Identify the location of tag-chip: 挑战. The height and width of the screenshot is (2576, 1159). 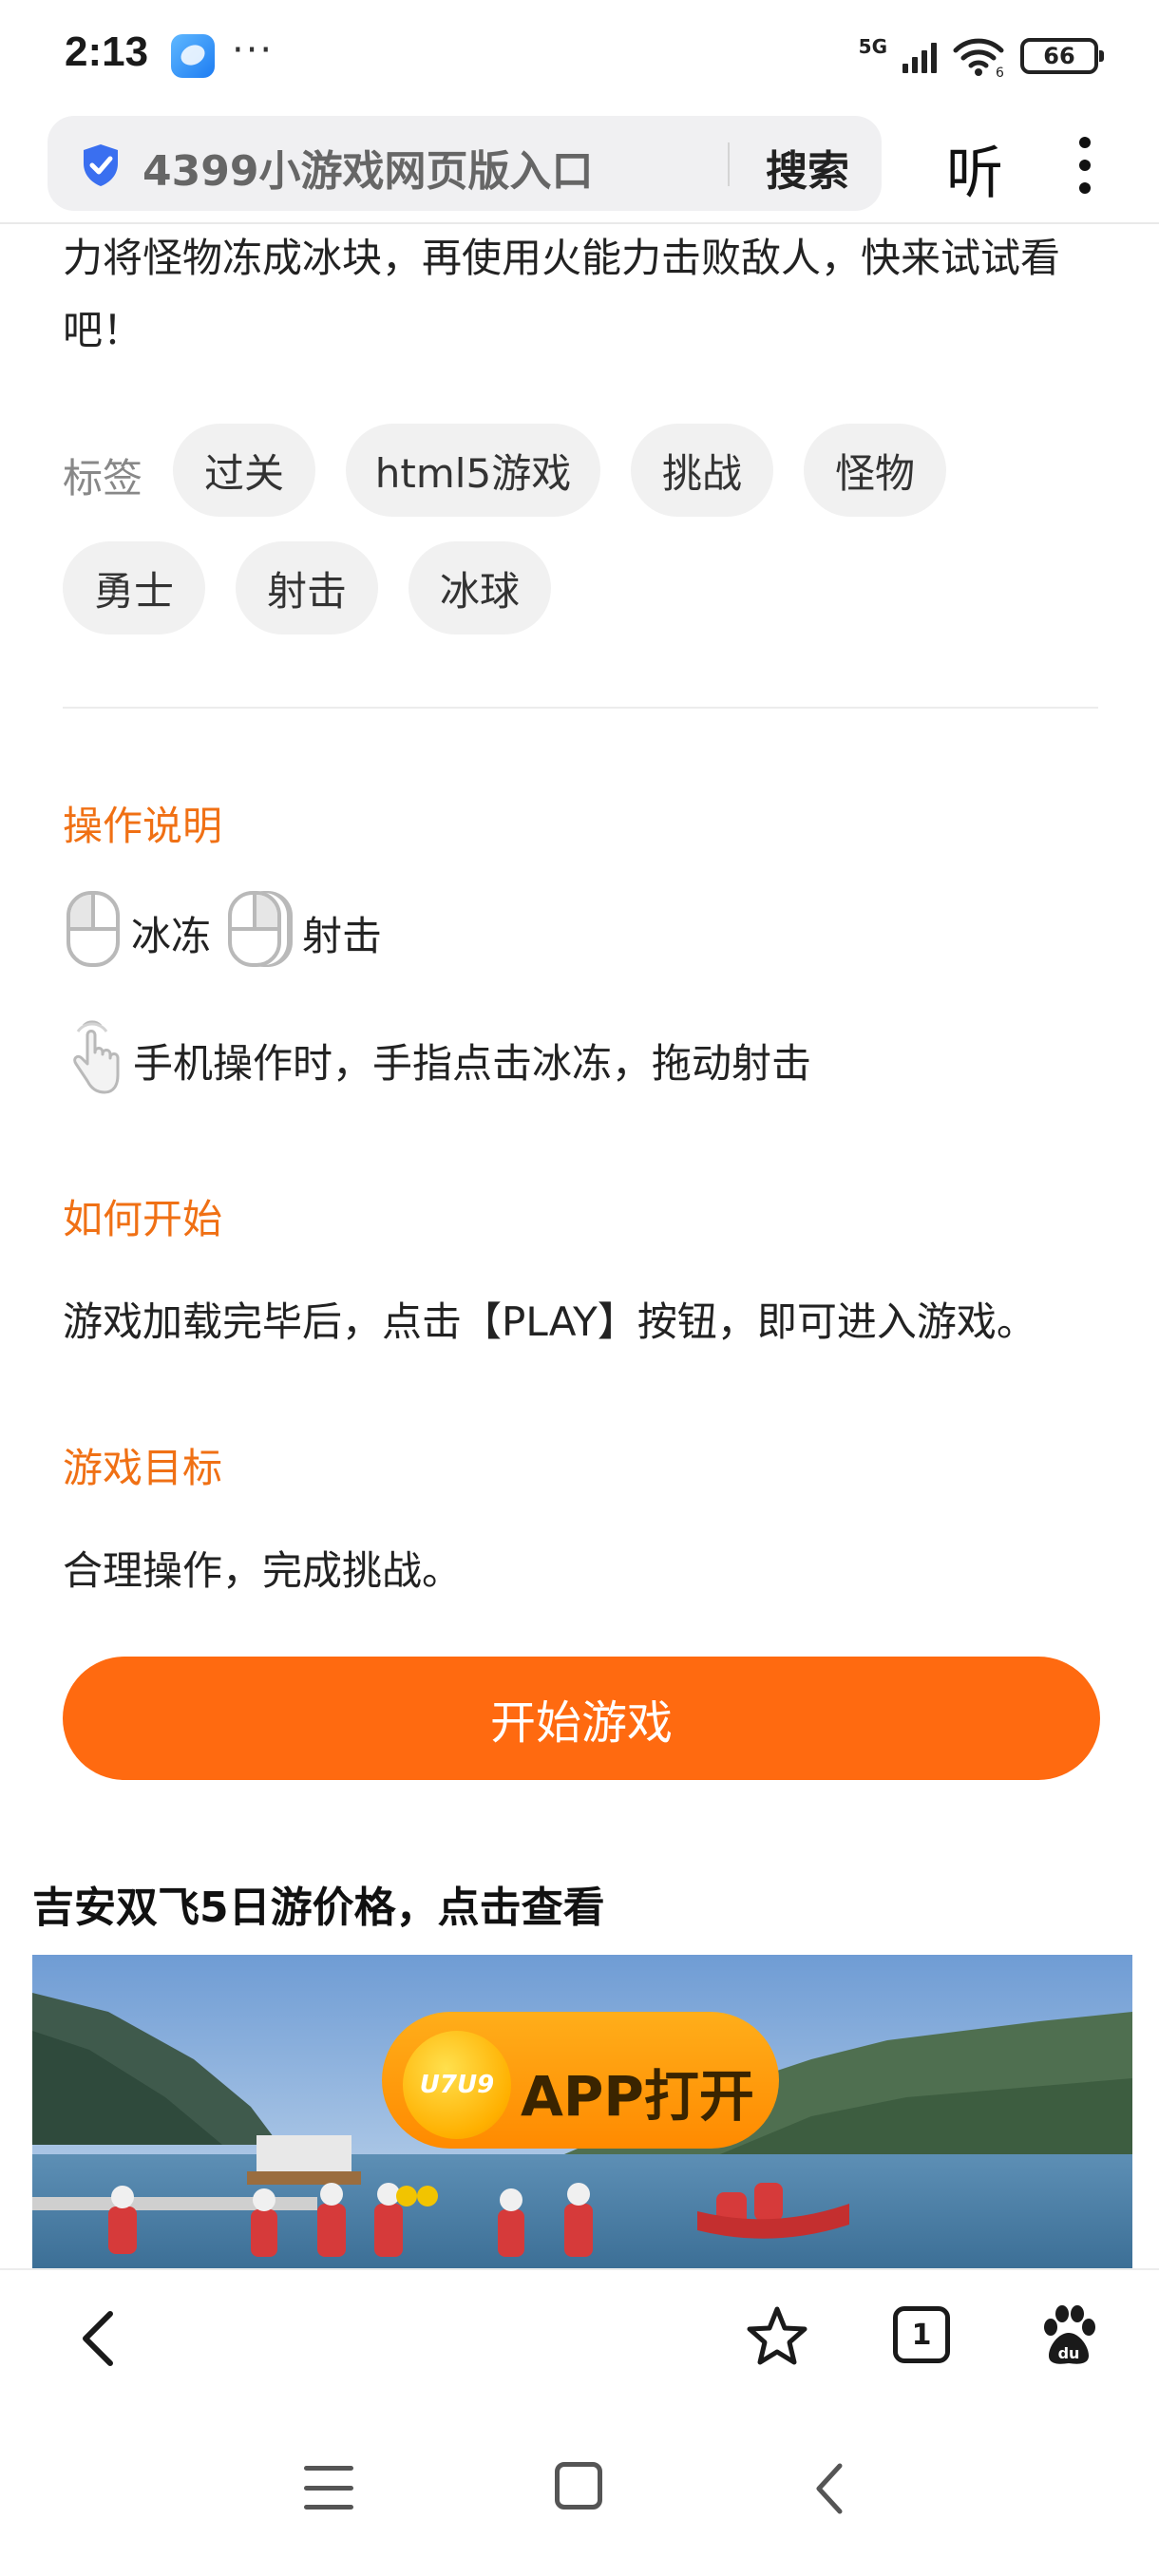
(702, 470).